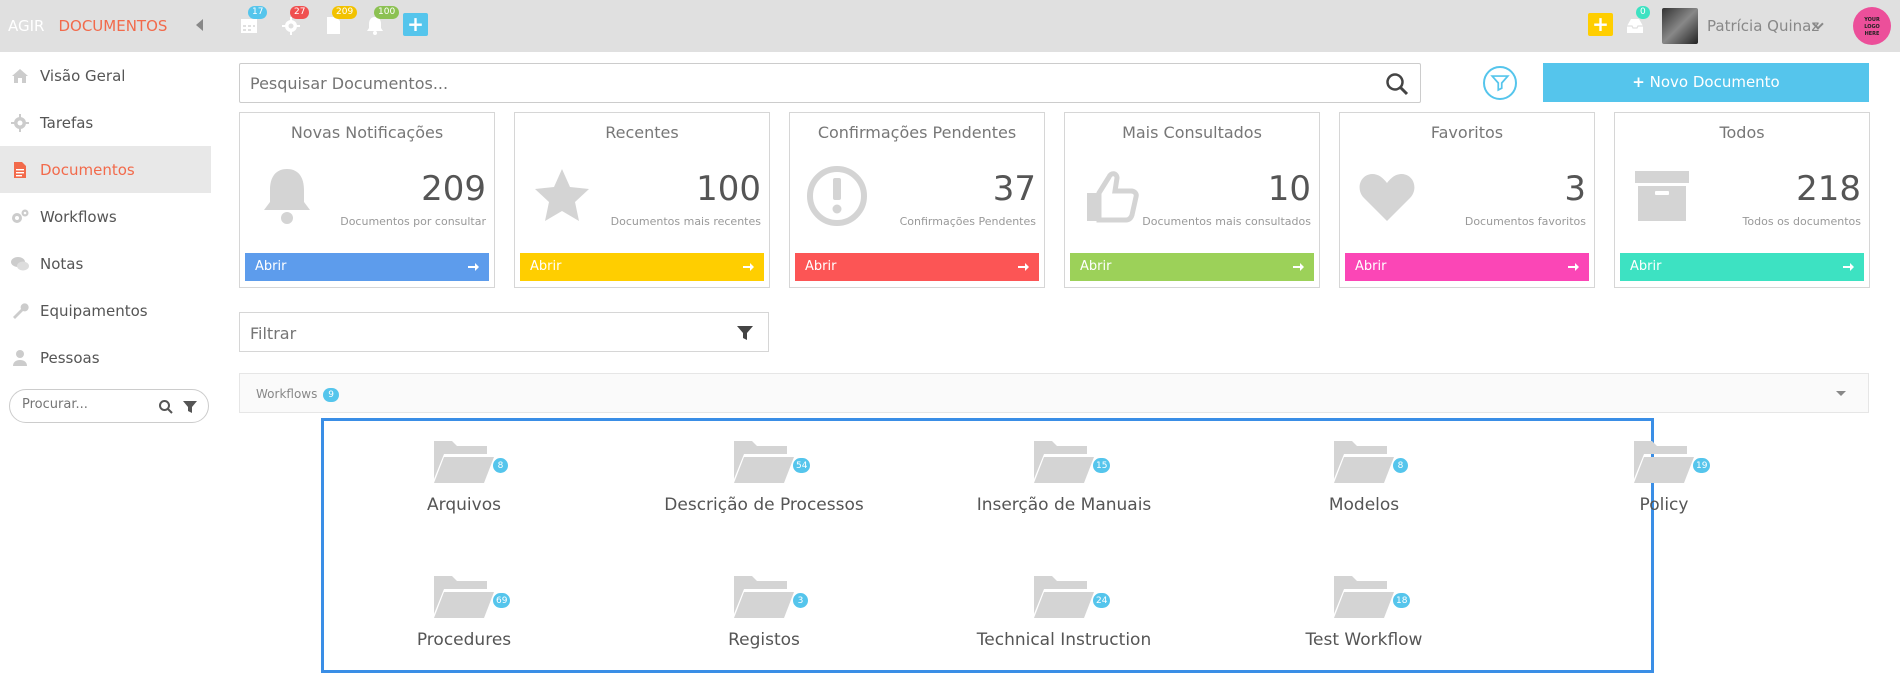  I want to click on gear-icon: 27, so click(295, 22).